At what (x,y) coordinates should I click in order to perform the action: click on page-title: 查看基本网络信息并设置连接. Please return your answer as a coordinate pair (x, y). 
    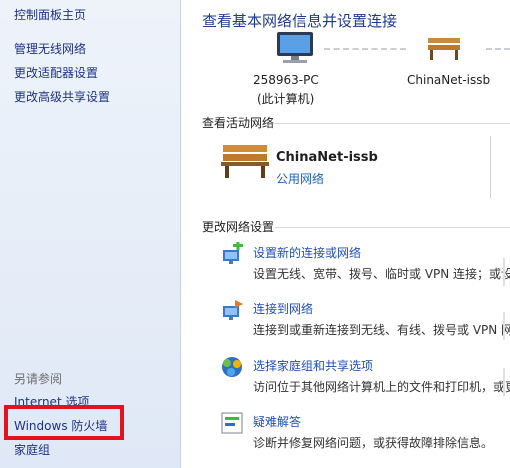
    Looking at the image, I should click on (300, 21).